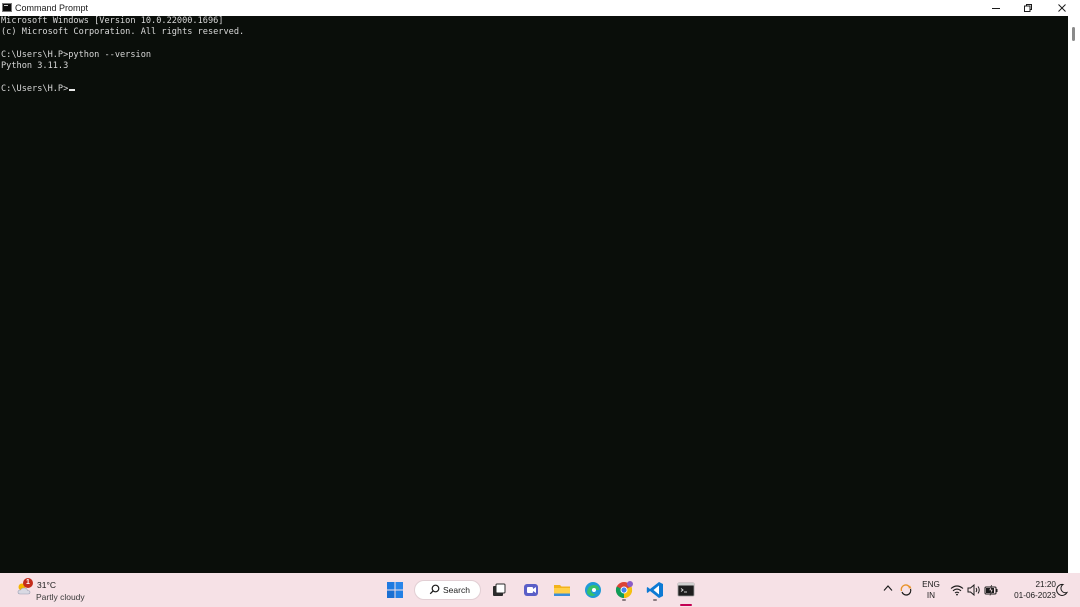 The height and width of the screenshot is (607, 1080). I want to click on minimize-button, so click(996, 8).